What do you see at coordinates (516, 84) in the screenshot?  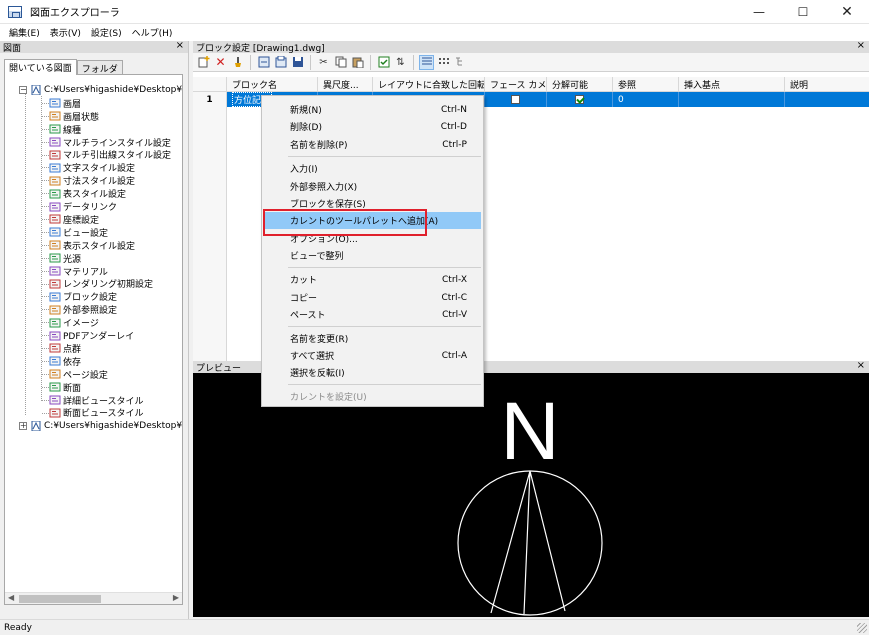 I see `col-face-camera: フェース カメラ` at bounding box center [516, 84].